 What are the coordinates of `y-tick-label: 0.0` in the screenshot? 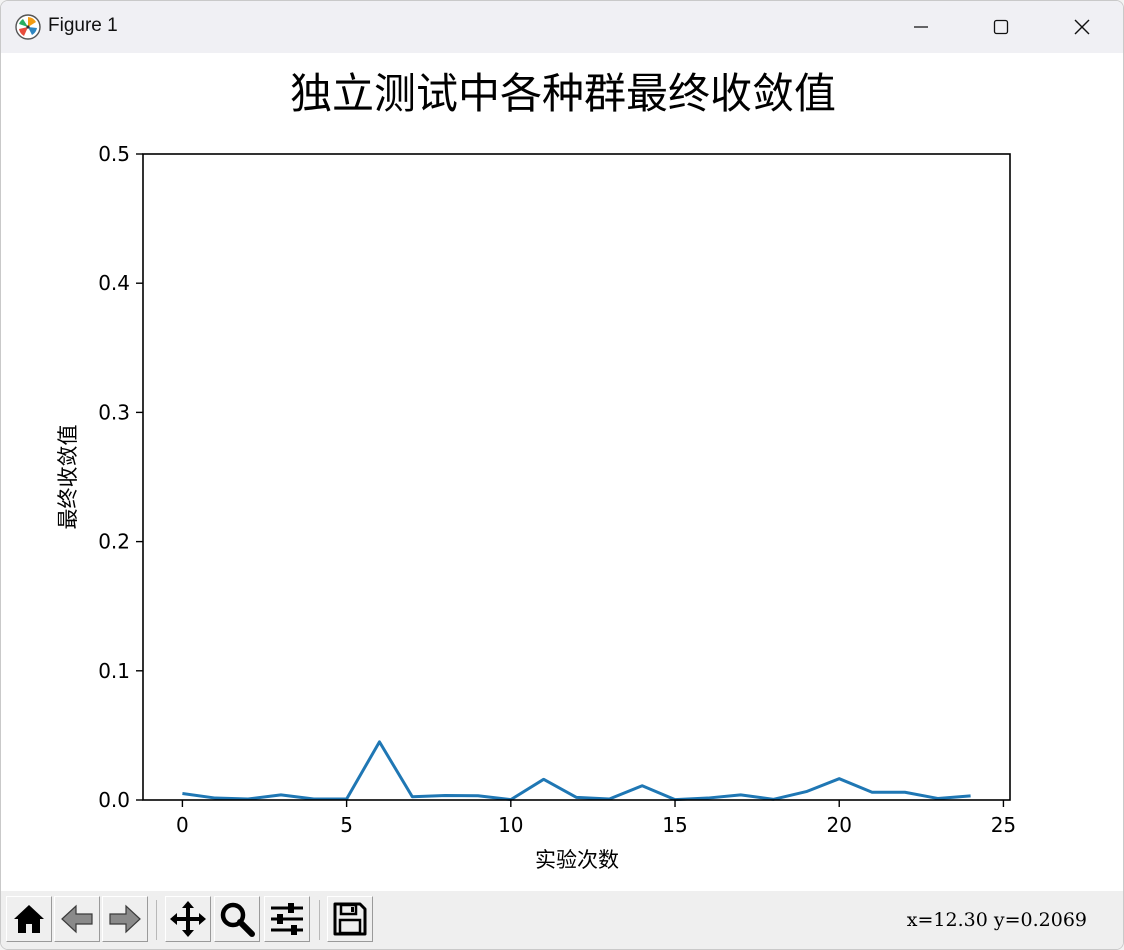 It's located at (114, 800).